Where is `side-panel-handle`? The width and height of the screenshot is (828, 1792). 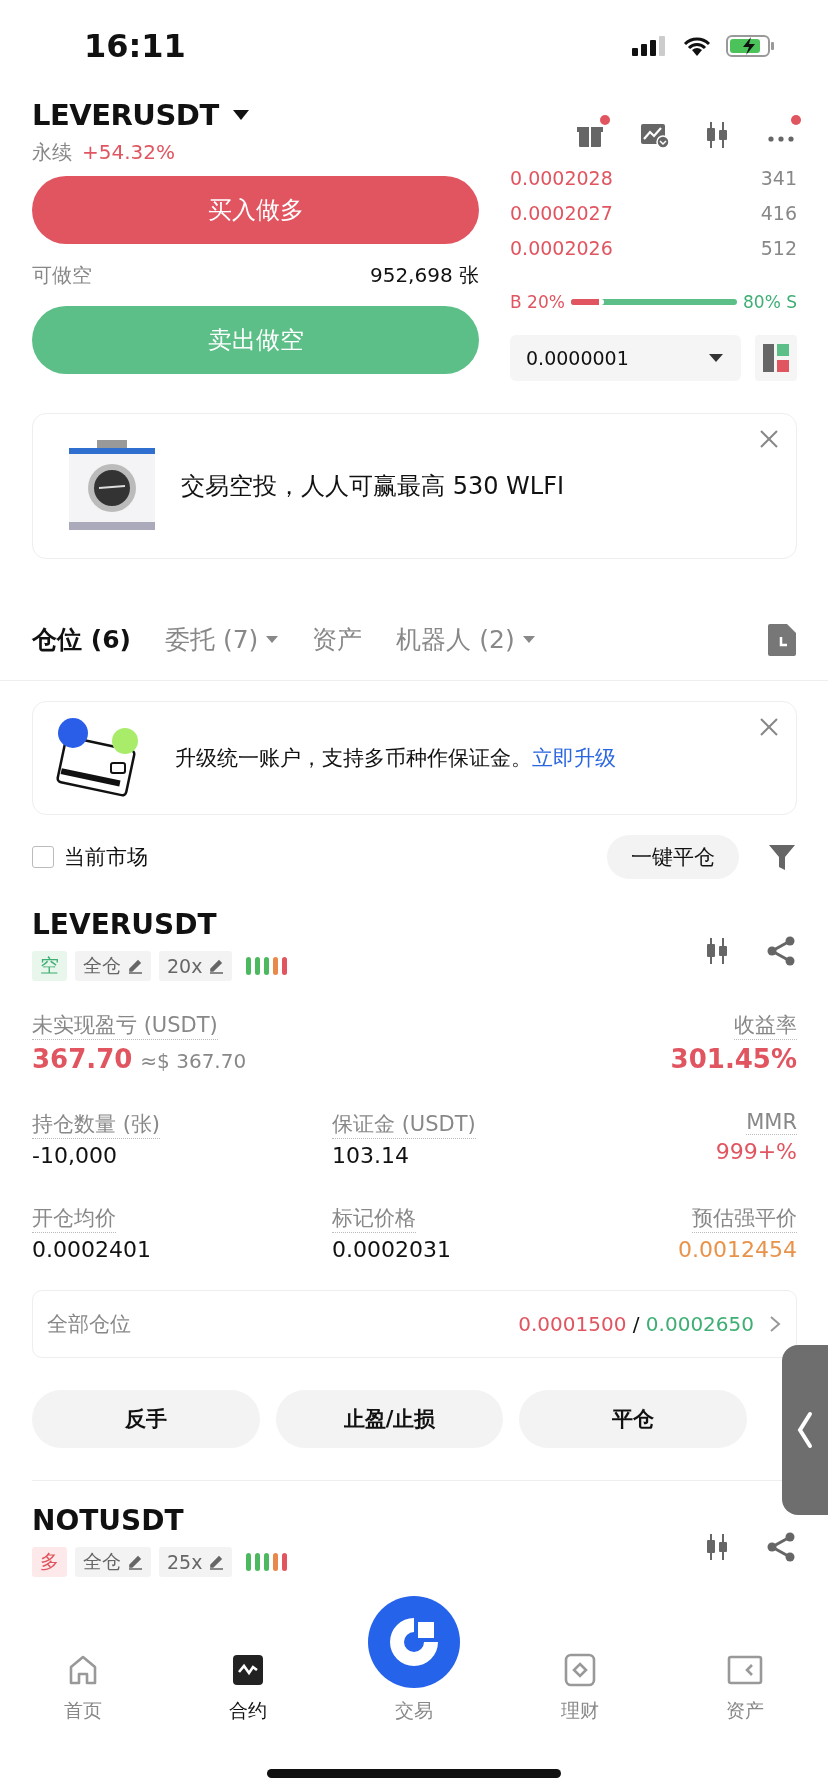
side-panel-handle is located at coordinates (805, 1430).